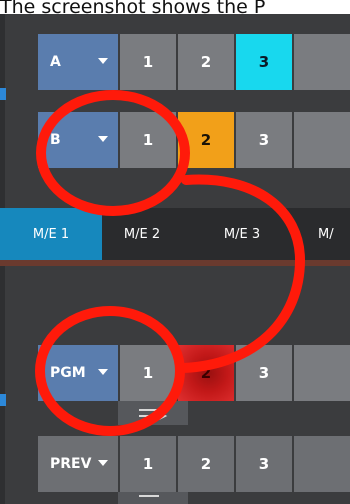 The width and height of the screenshot is (350, 504). I want to click on tab-underline, so click(175, 263).